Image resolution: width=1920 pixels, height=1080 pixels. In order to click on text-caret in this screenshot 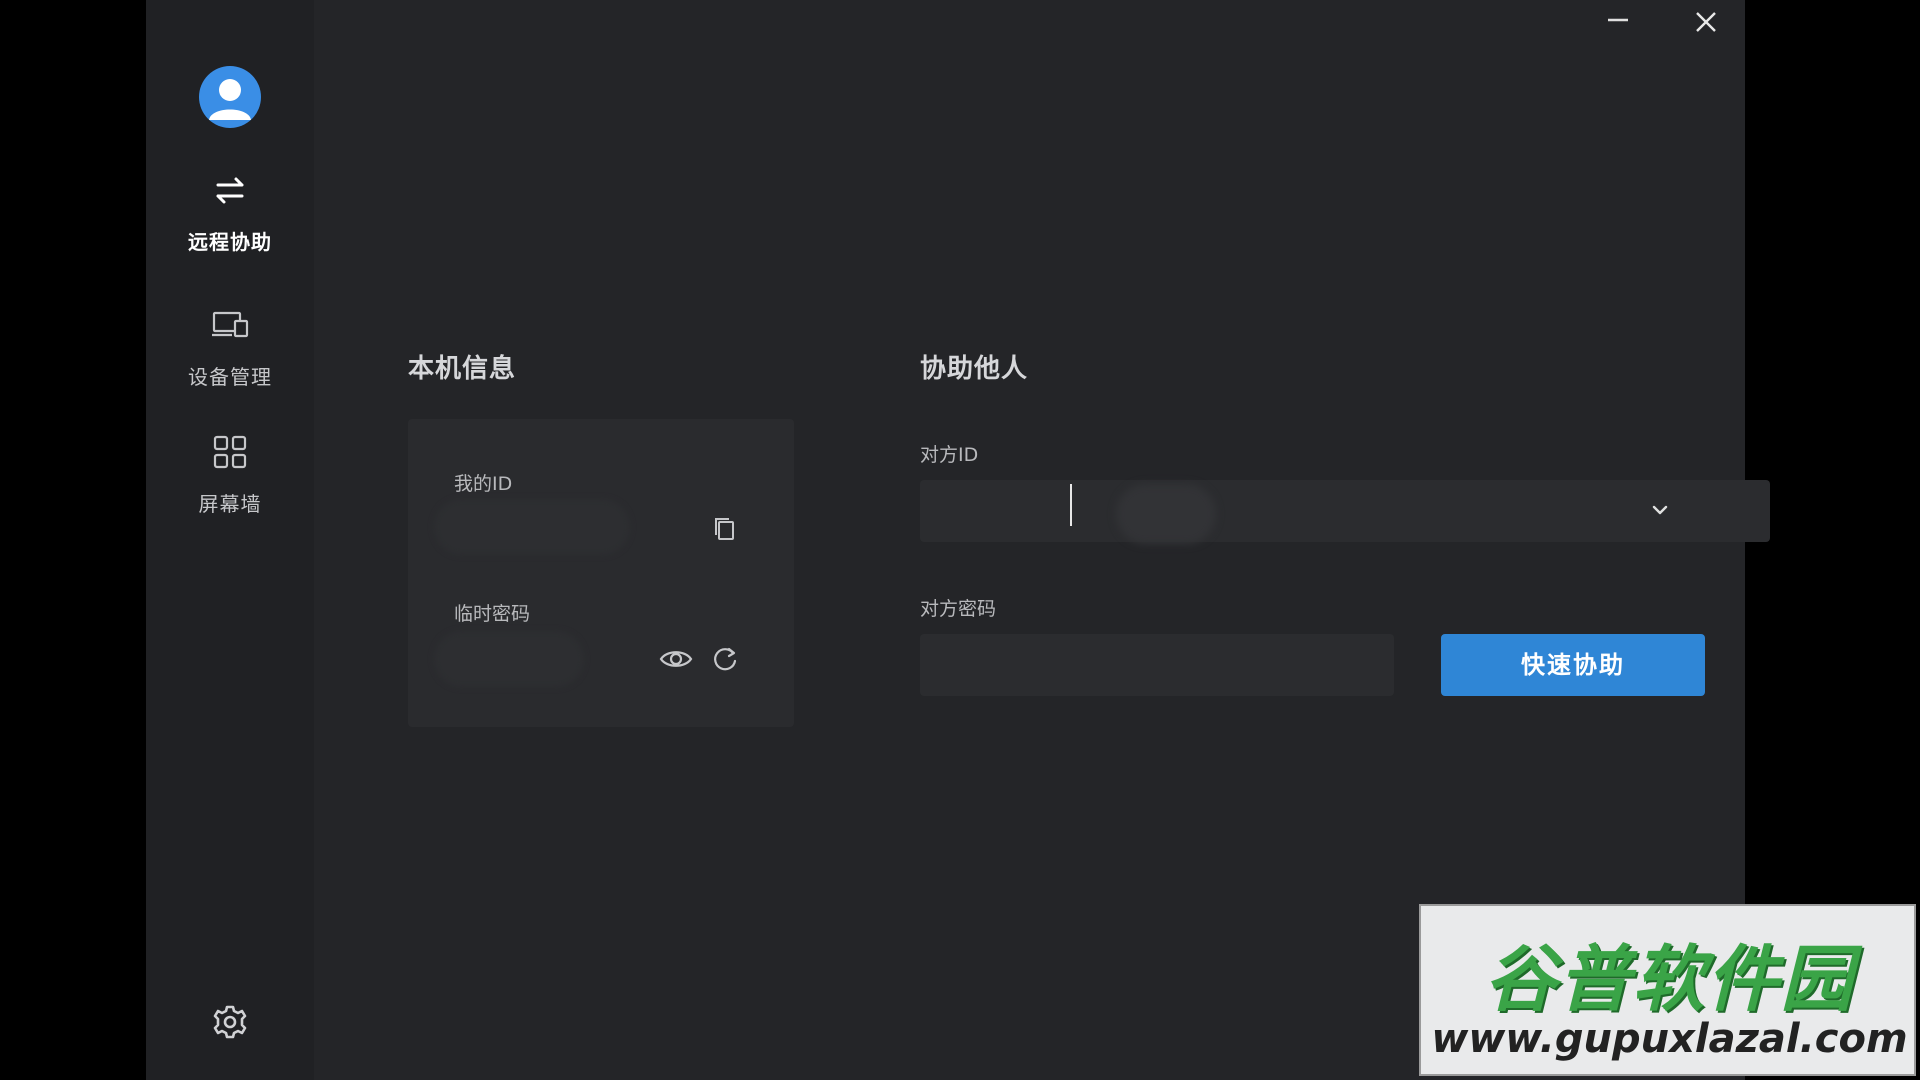, I will do `click(1071, 505)`.